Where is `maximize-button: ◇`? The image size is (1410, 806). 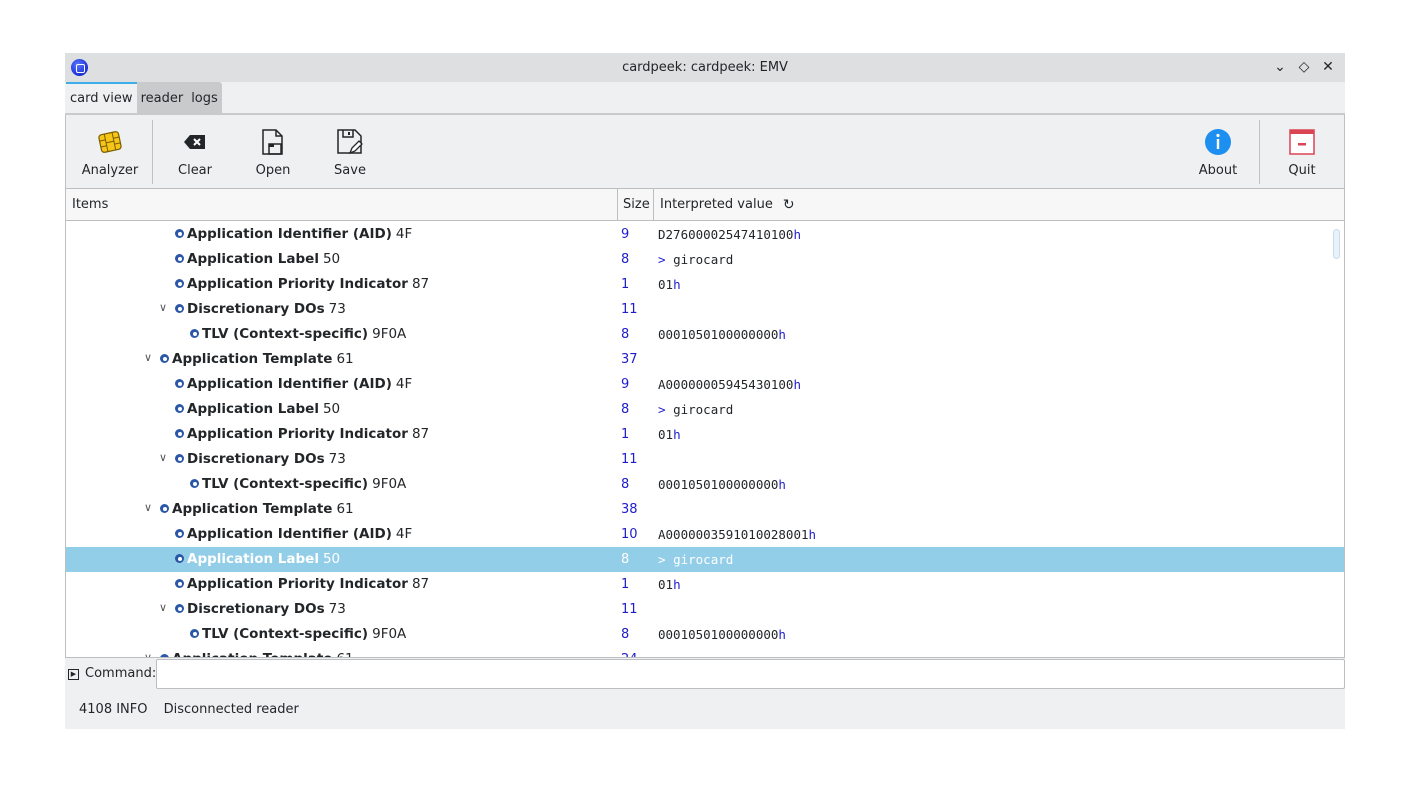 maximize-button: ◇ is located at coordinates (1304, 67).